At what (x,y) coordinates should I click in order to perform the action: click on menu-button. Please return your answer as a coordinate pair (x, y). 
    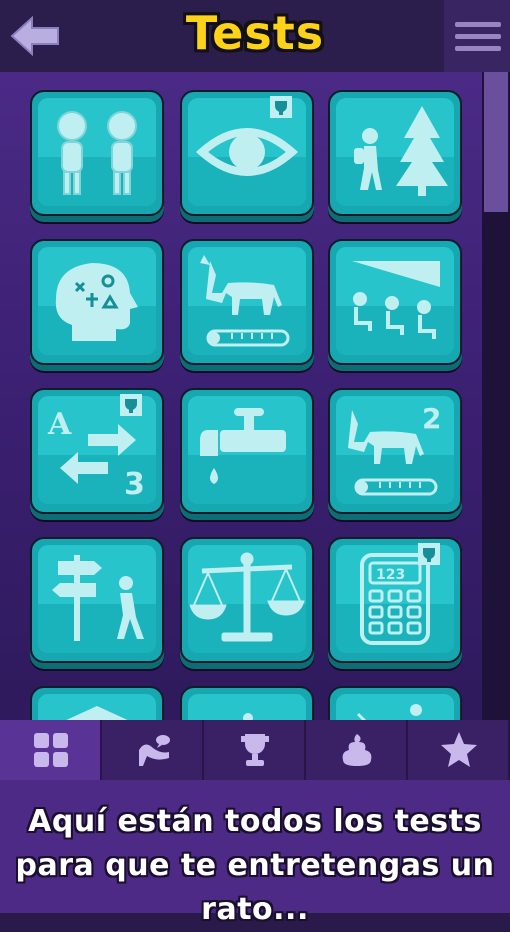
    Looking at the image, I should click on (477, 36).